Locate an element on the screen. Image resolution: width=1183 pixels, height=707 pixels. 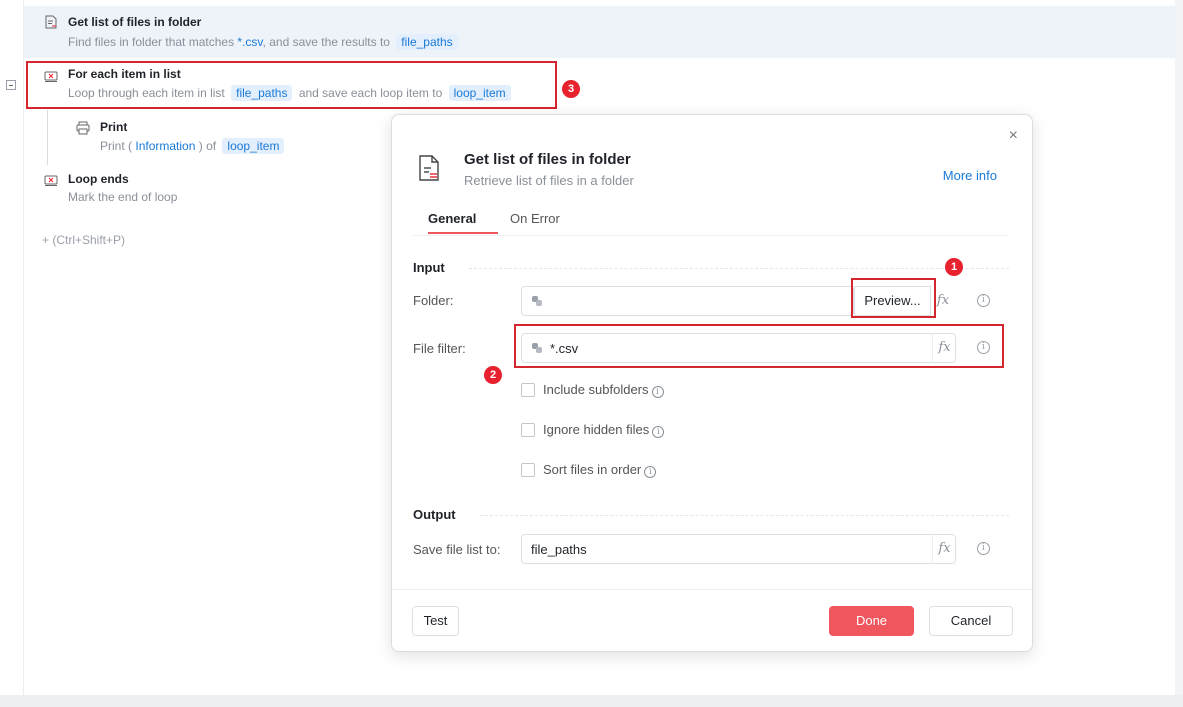
checkbox-label: Sort files in order is located at coordinates (592, 469).